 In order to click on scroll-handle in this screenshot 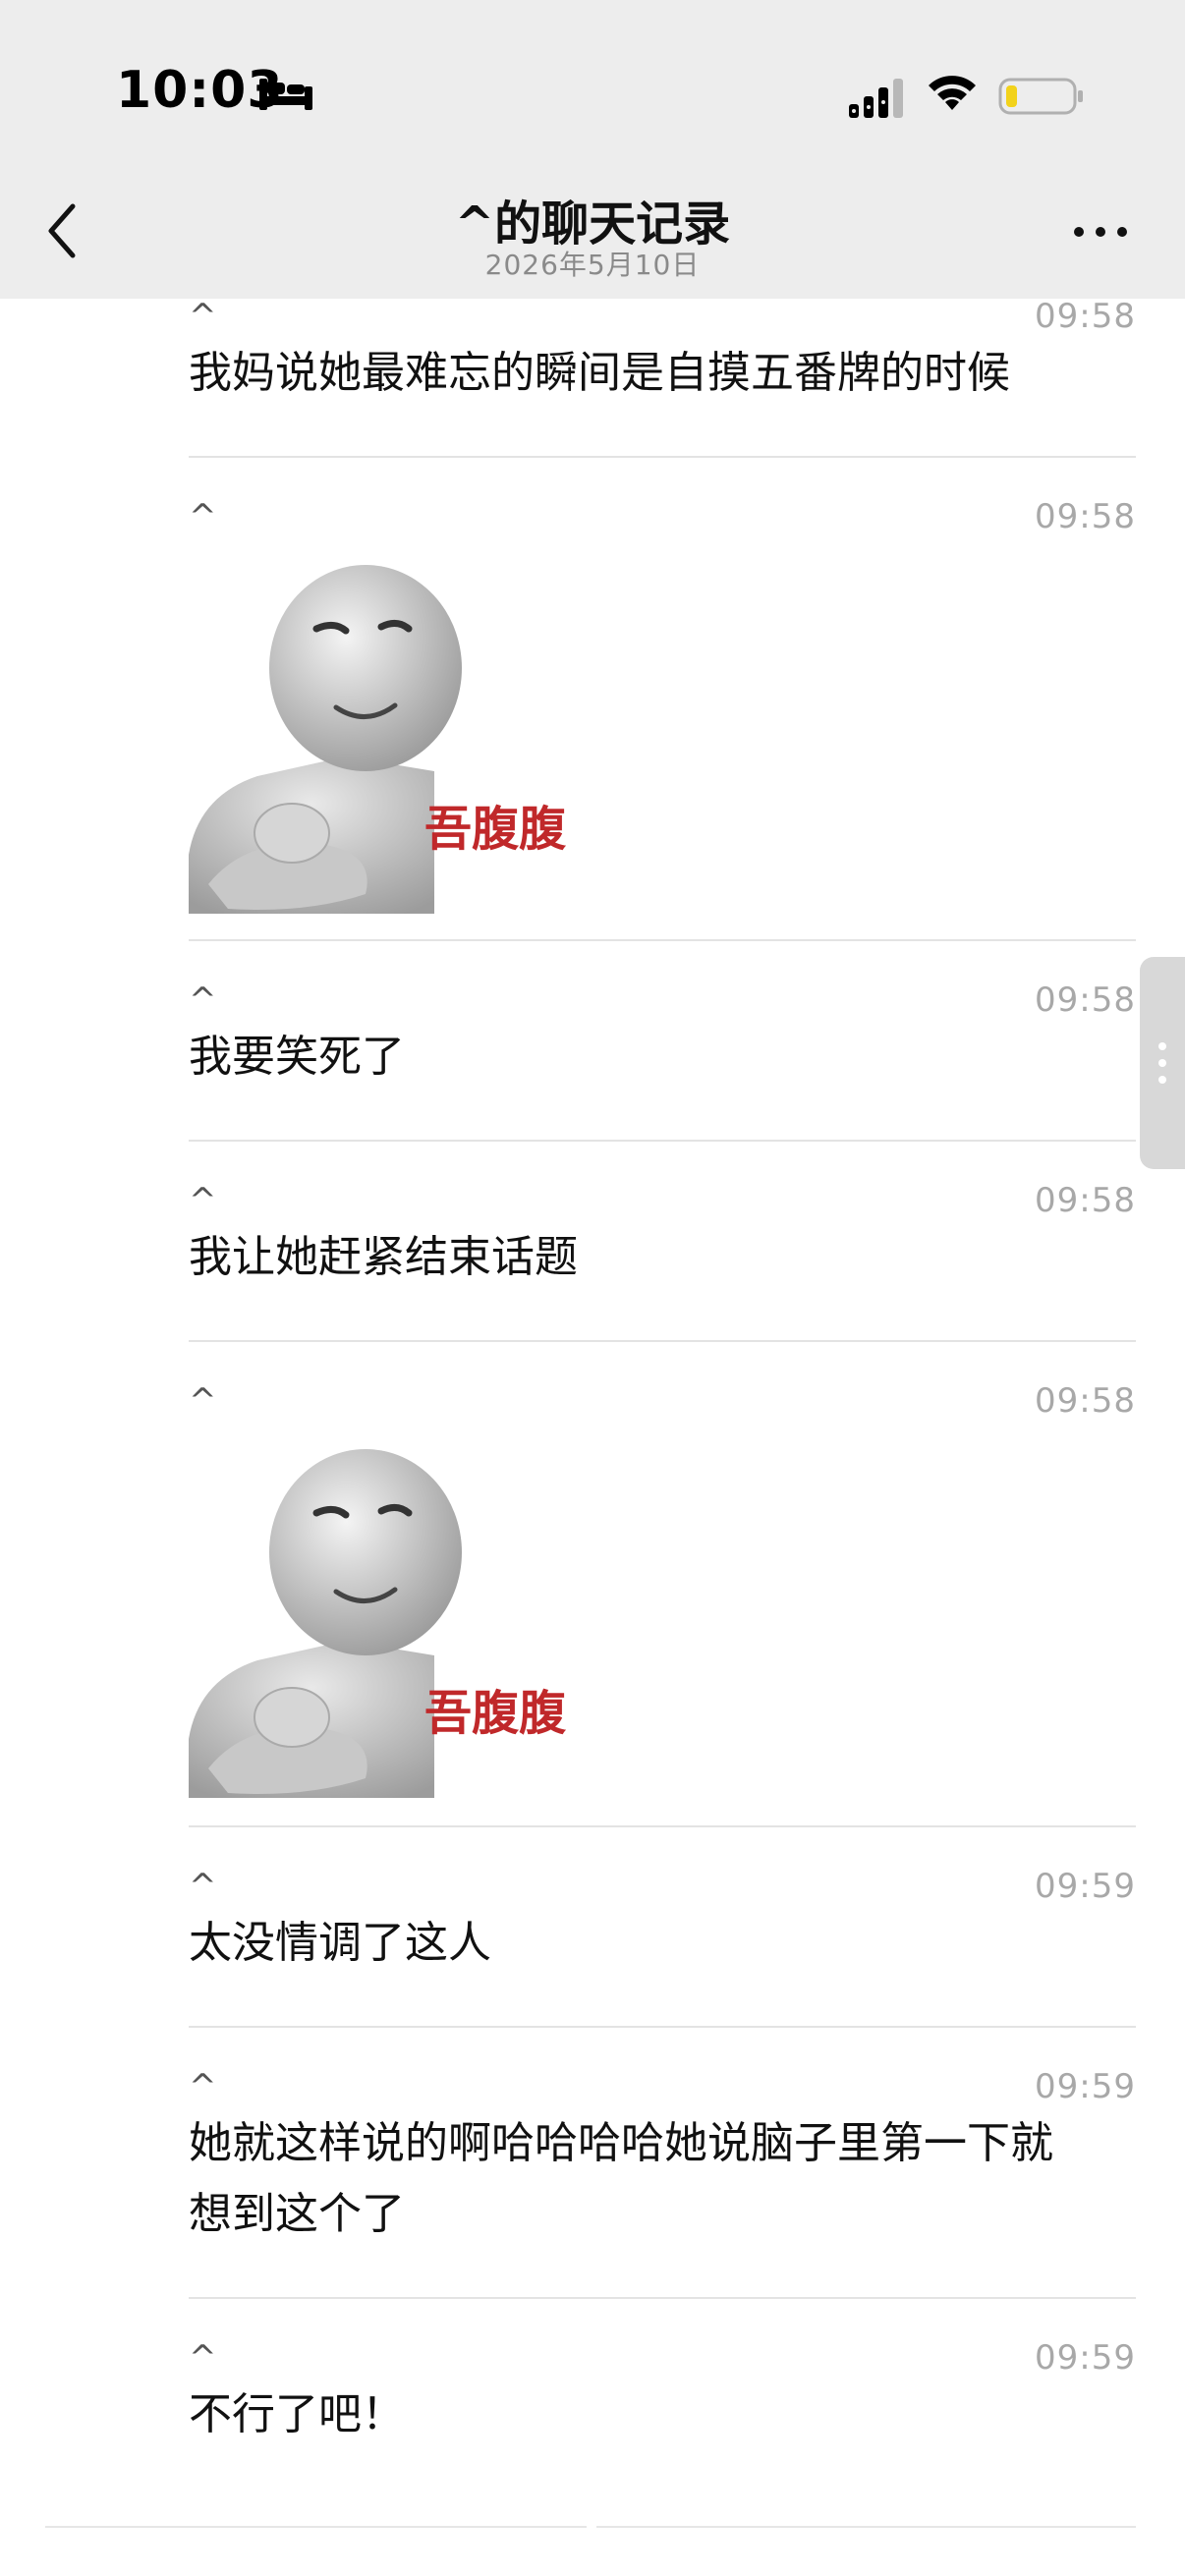, I will do `click(1162, 1063)`.